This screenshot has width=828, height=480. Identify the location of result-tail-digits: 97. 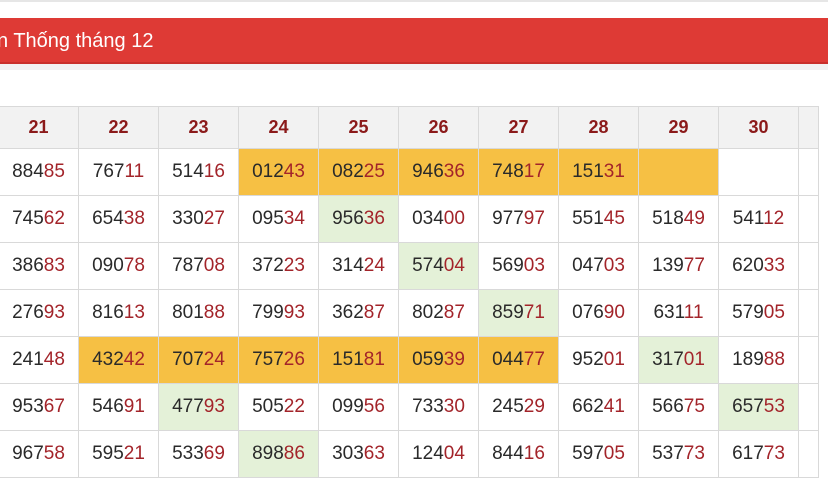
(534, 218).